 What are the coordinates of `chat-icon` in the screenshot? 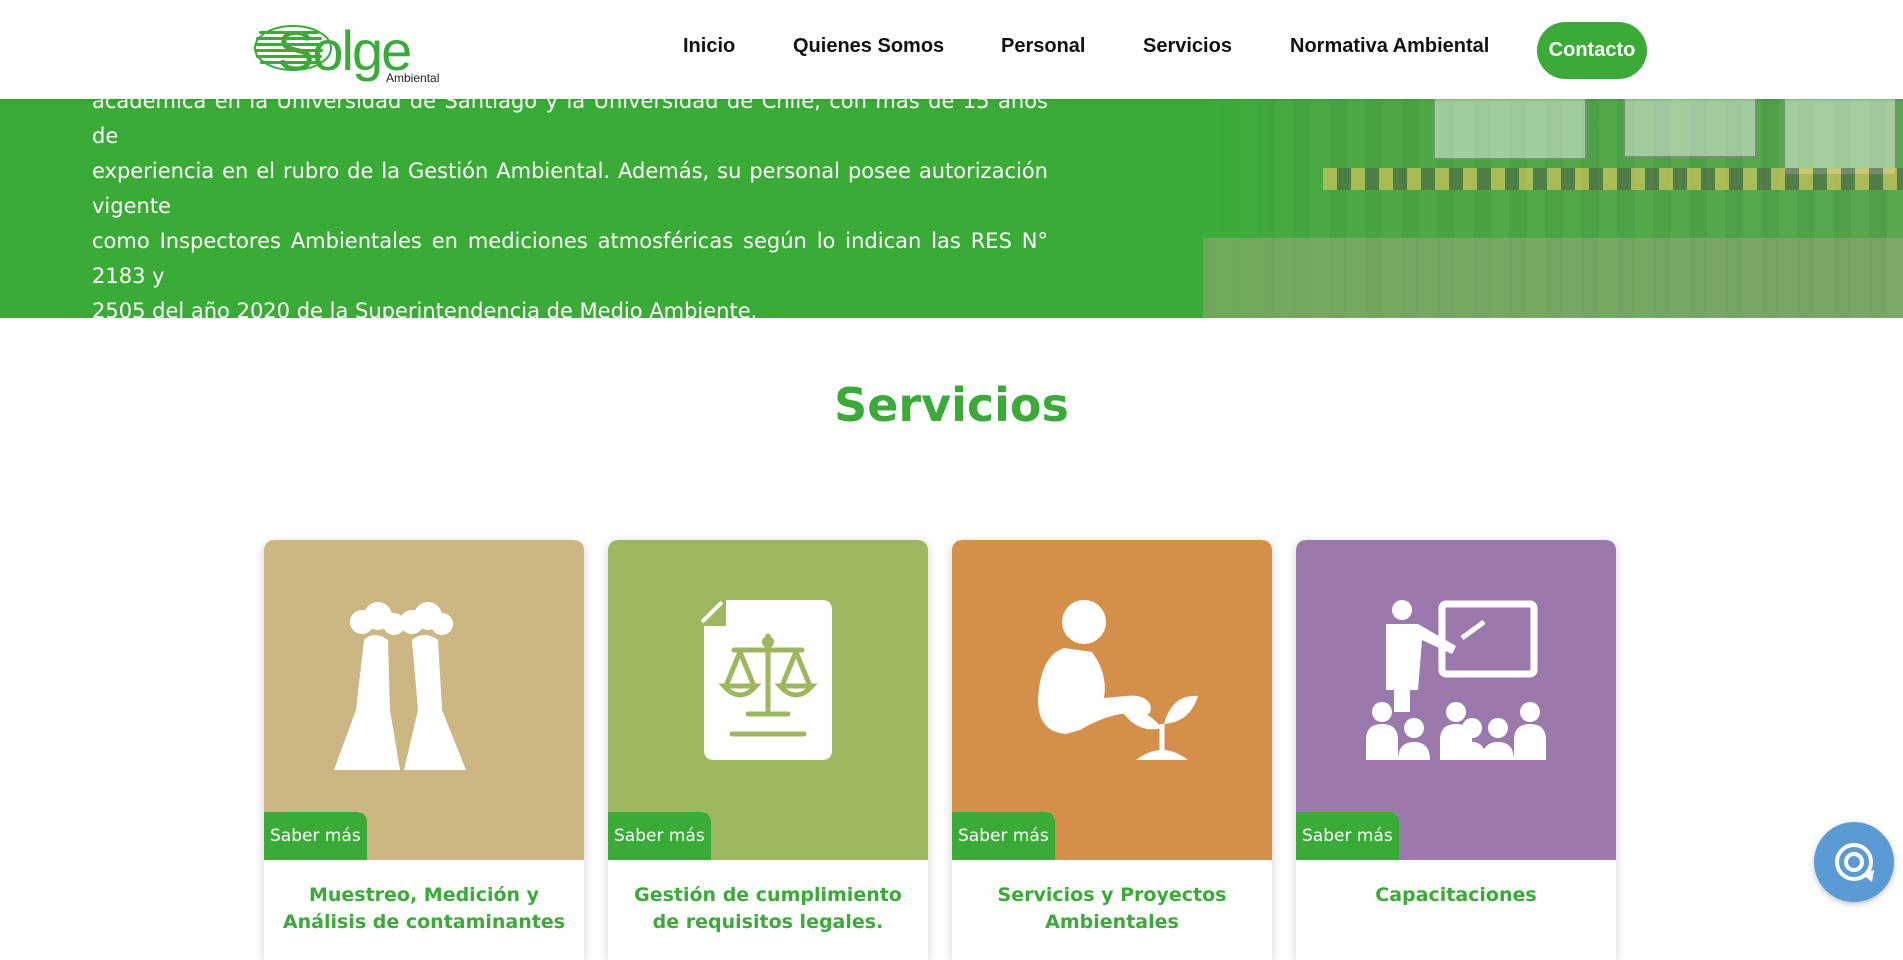 It's located at (1854, 862).